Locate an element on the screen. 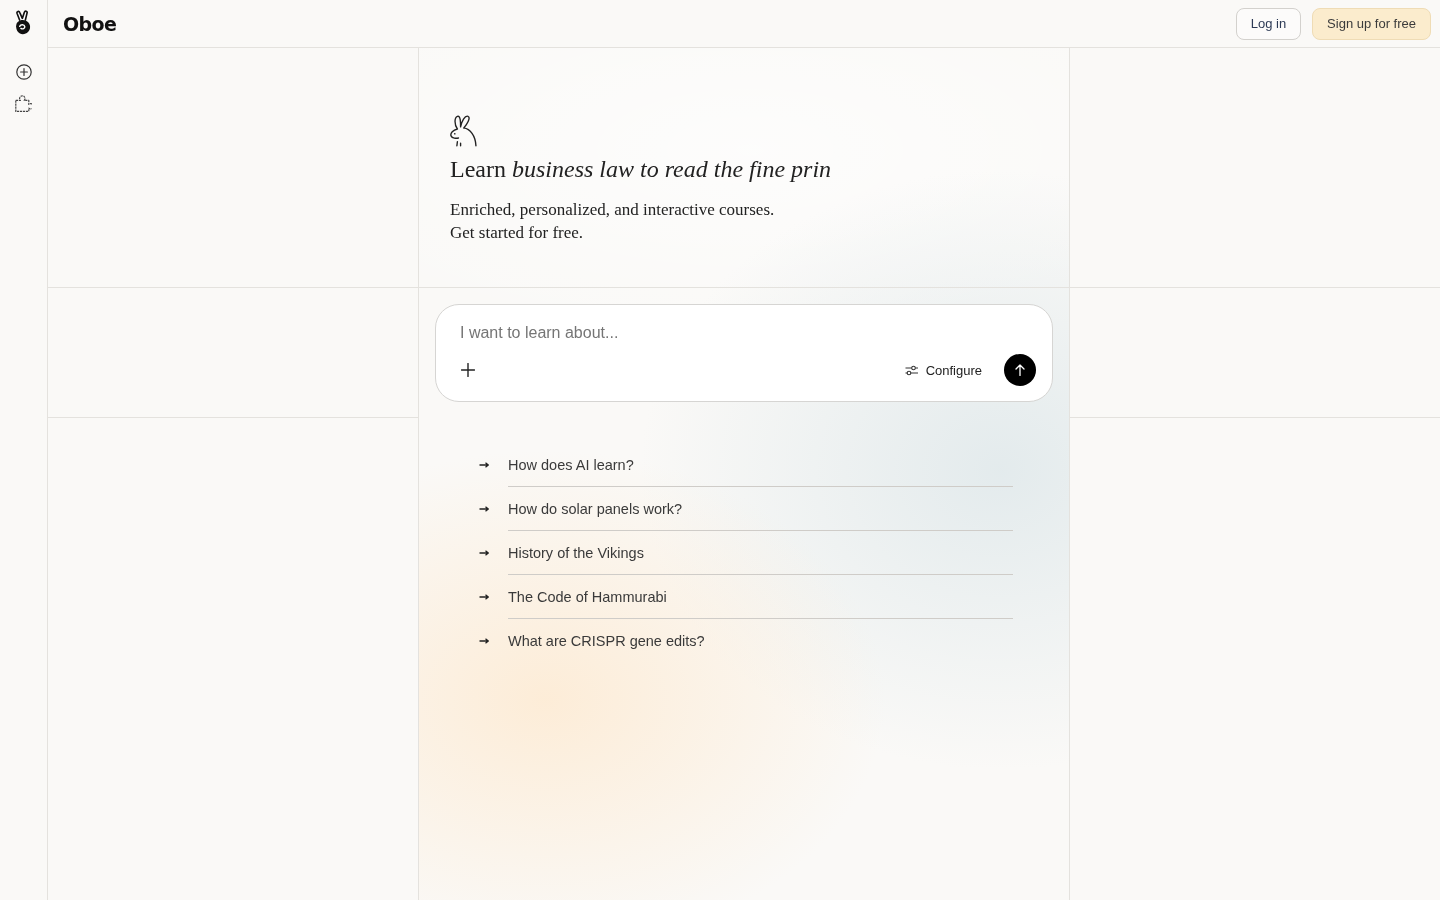 The image size is (1440, 900). configure-button: Configure is located at coordinates (943, 370).